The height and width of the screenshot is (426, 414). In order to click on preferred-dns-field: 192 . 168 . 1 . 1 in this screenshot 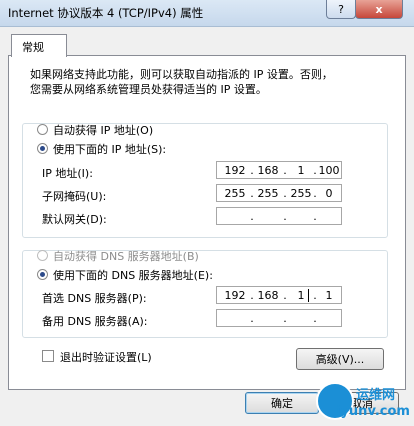, I will do `click(279, 295)`.